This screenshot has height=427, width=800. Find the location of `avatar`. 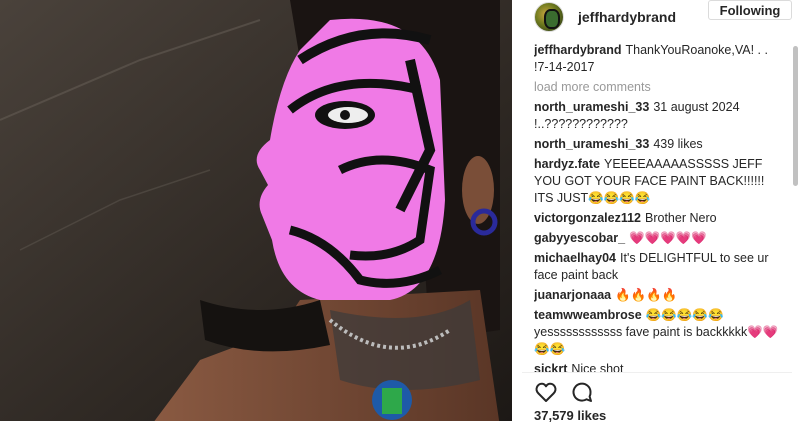

avatar is located at coordinates (549, 17).